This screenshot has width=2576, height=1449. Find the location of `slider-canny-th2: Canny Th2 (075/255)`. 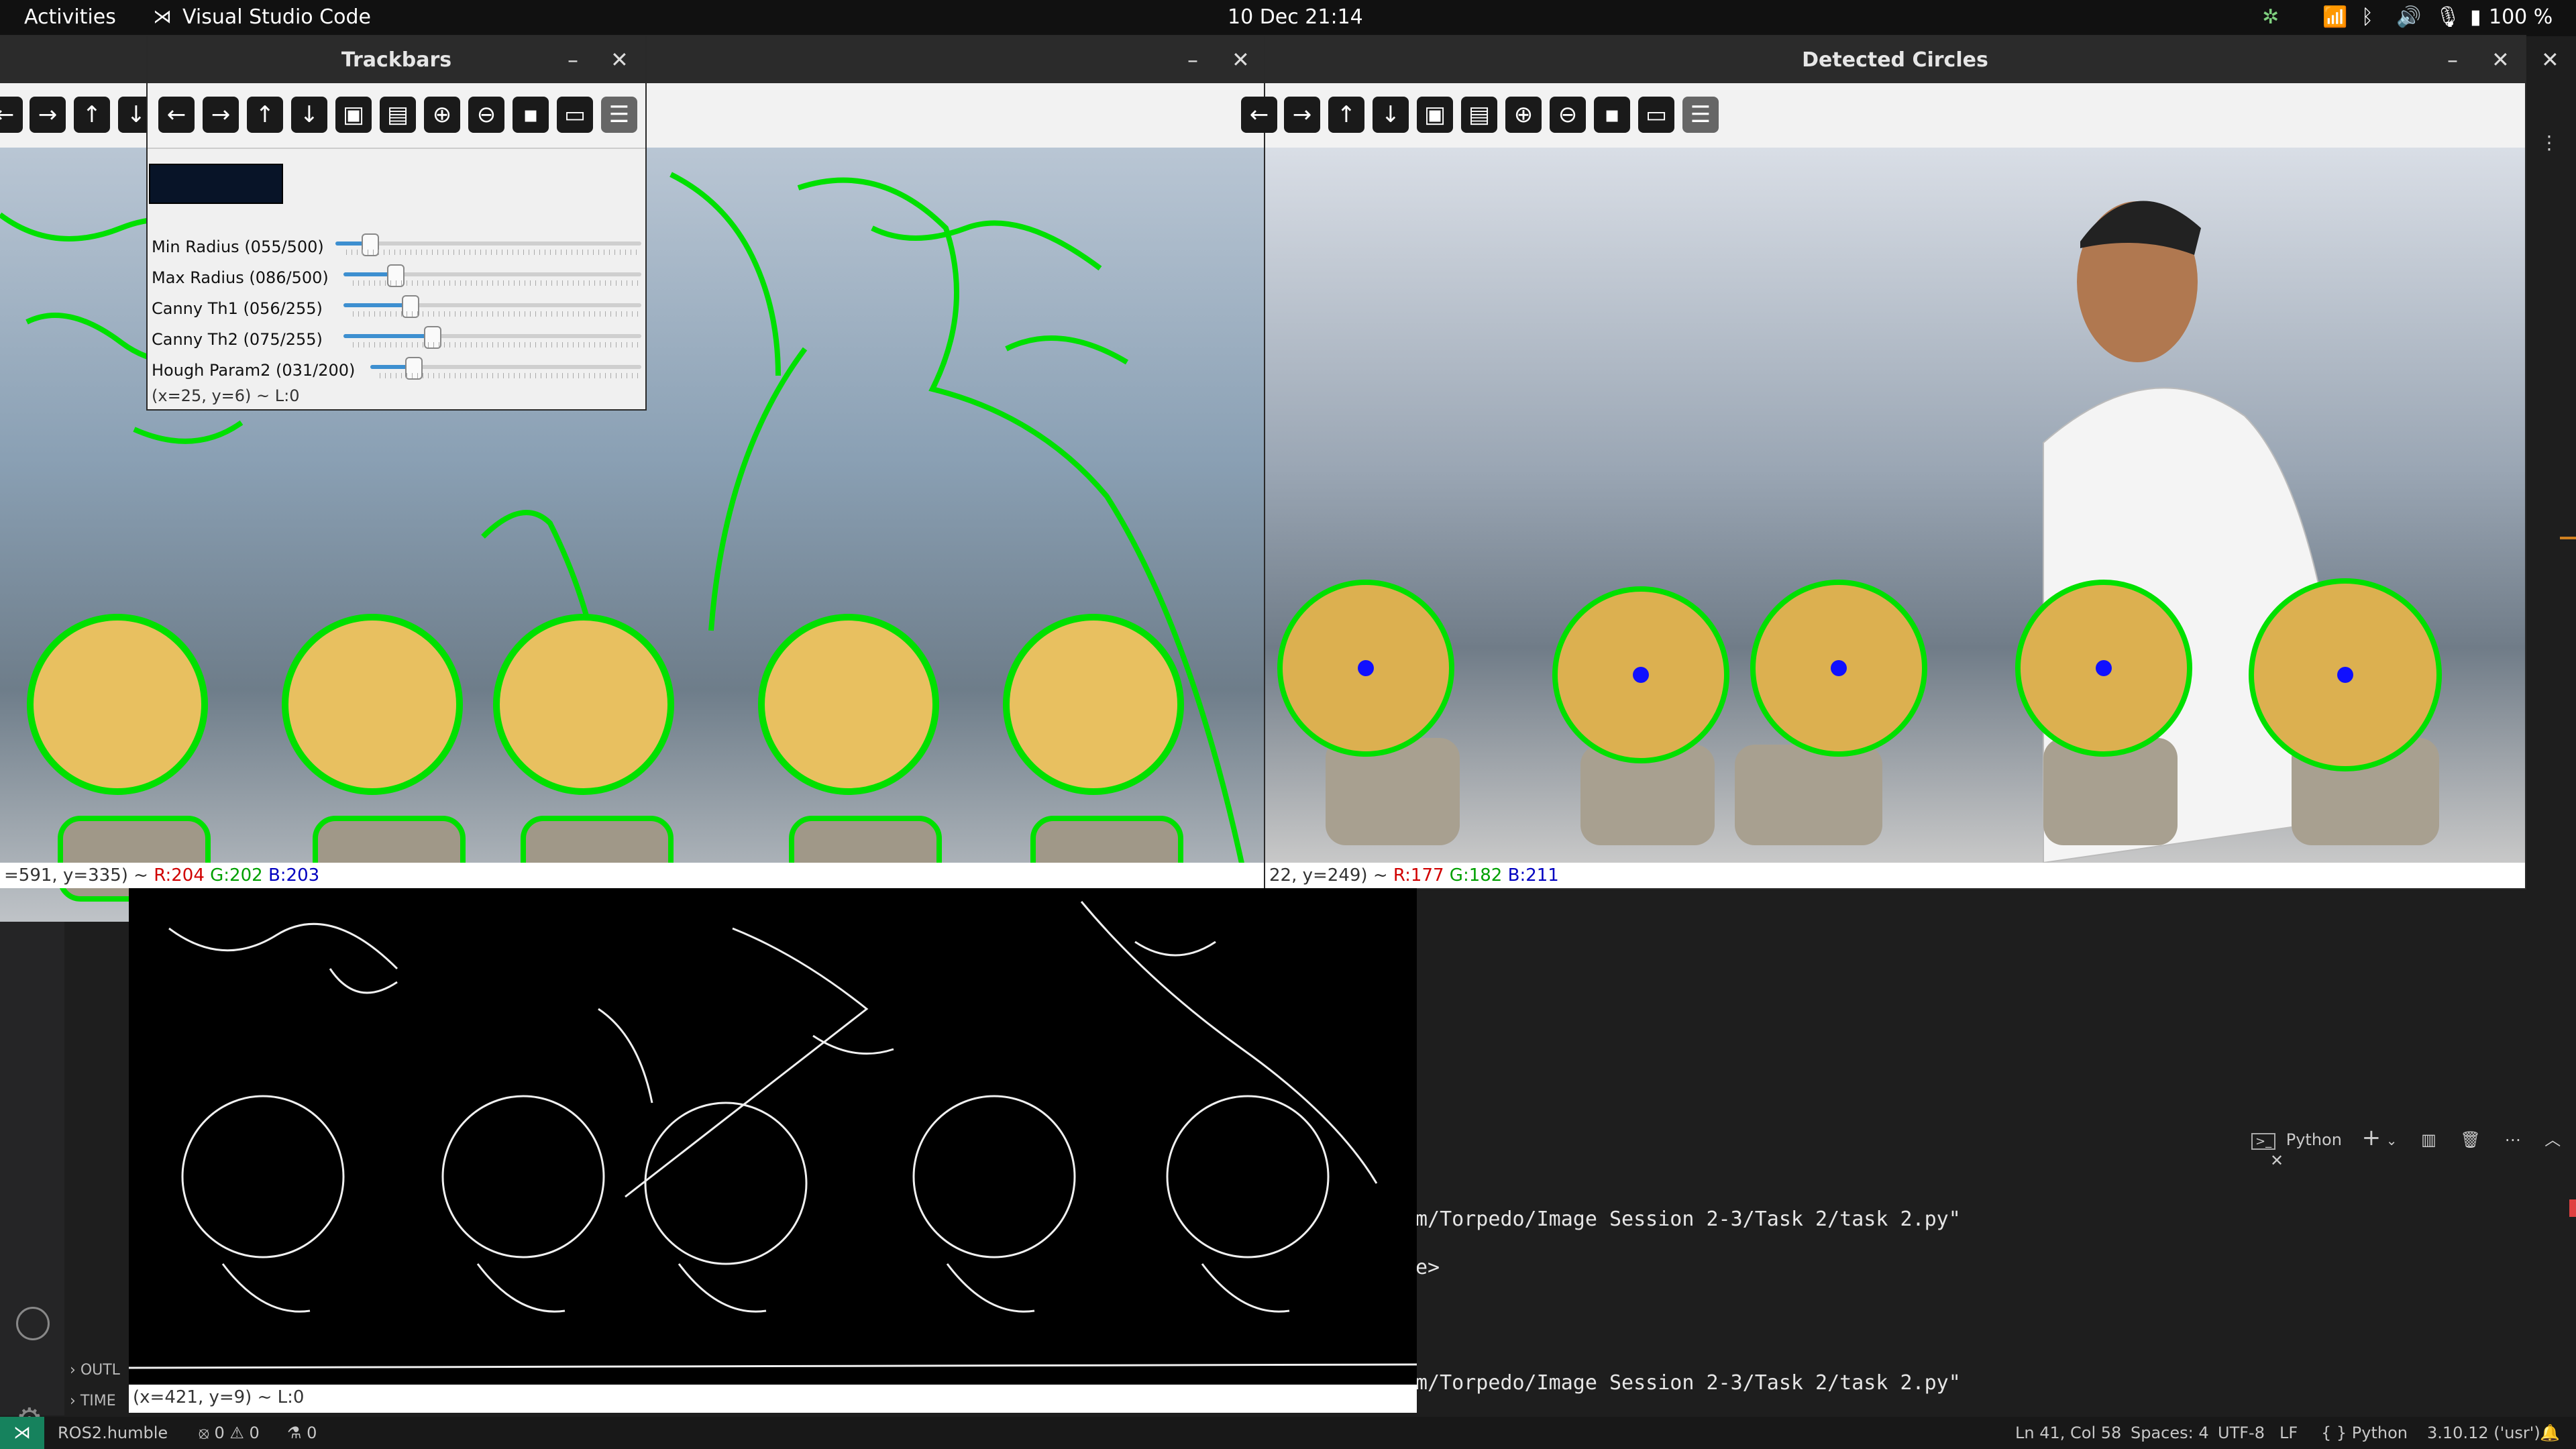

slider-canny-th2: Canny Th2 (075/255) is located at coordinates (396, 340).